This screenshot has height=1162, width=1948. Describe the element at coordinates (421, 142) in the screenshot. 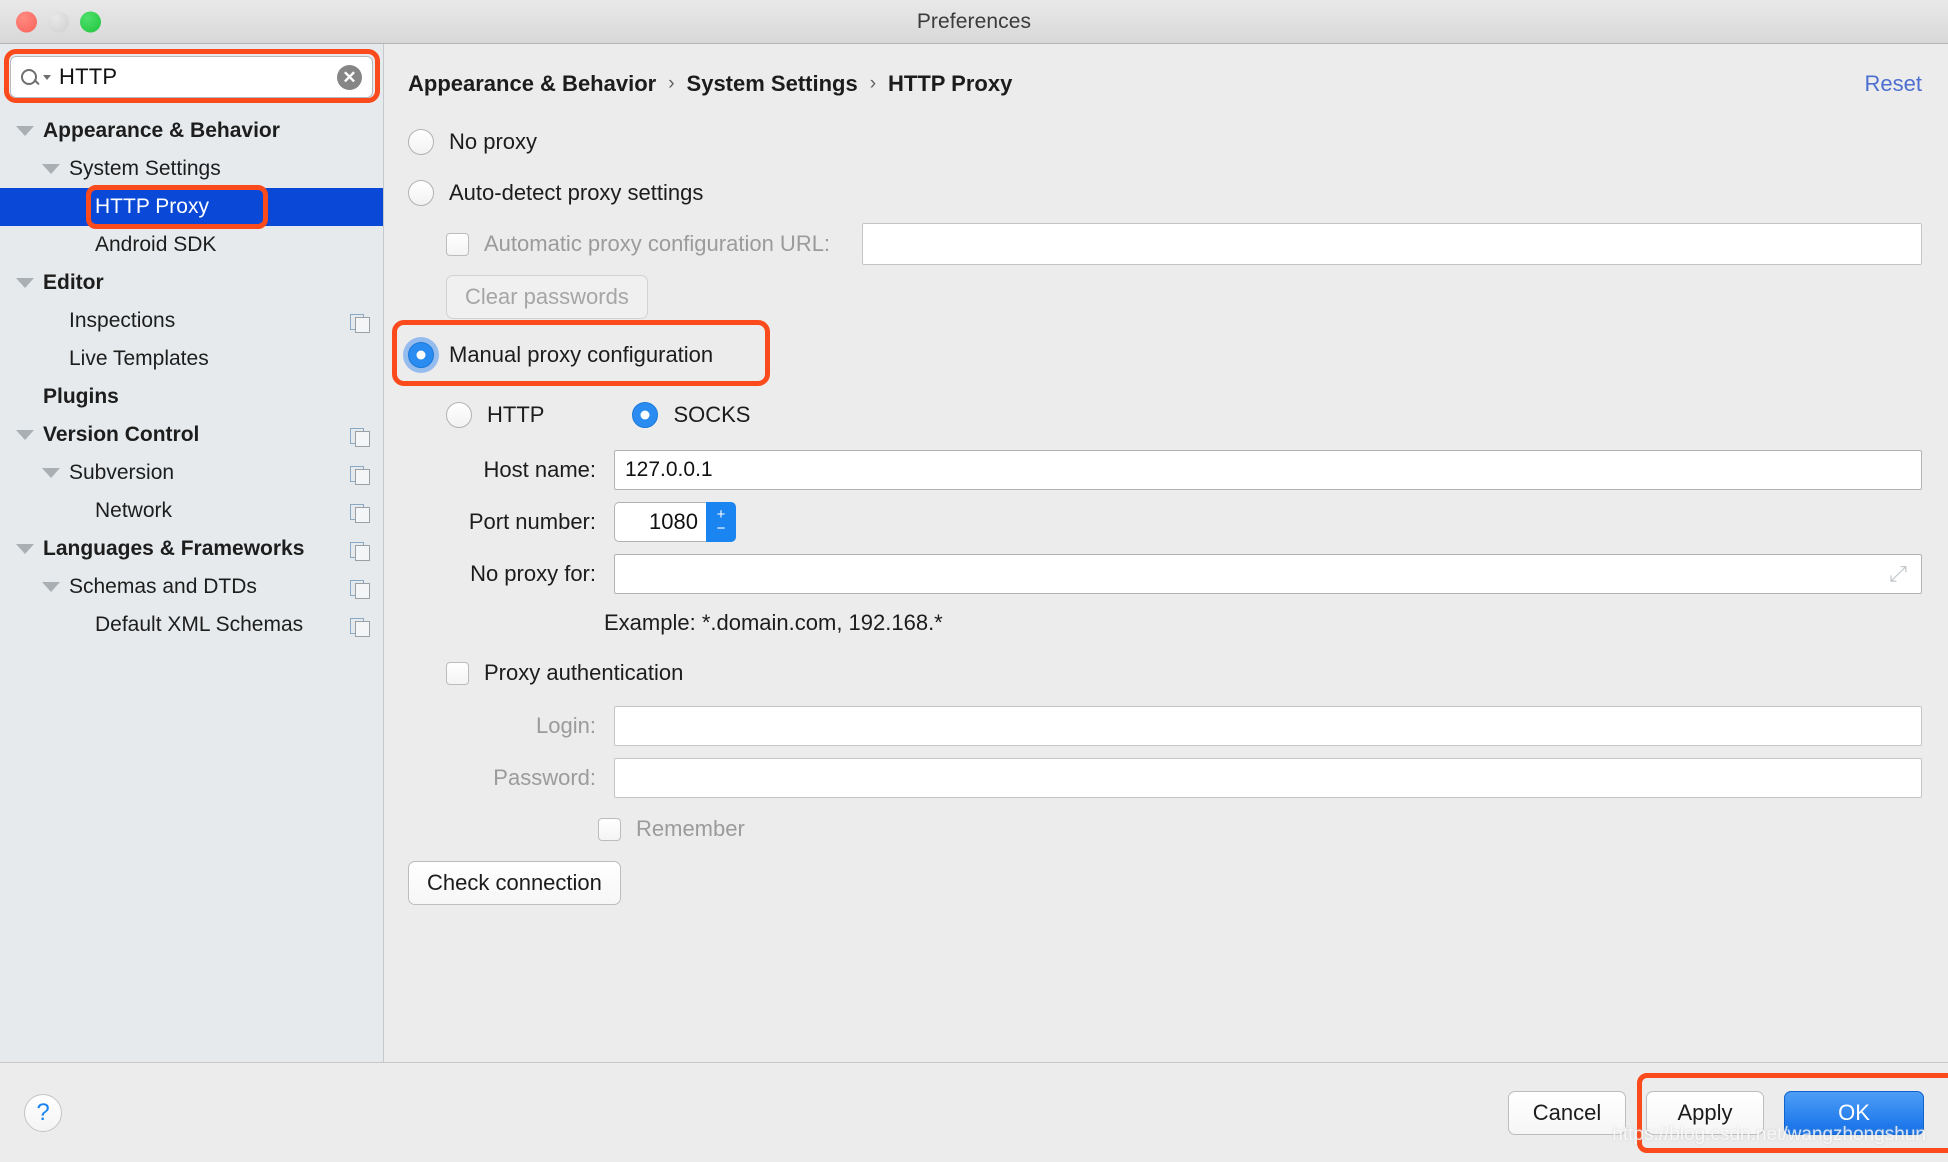

I see `no-proxy-radio` at that location.